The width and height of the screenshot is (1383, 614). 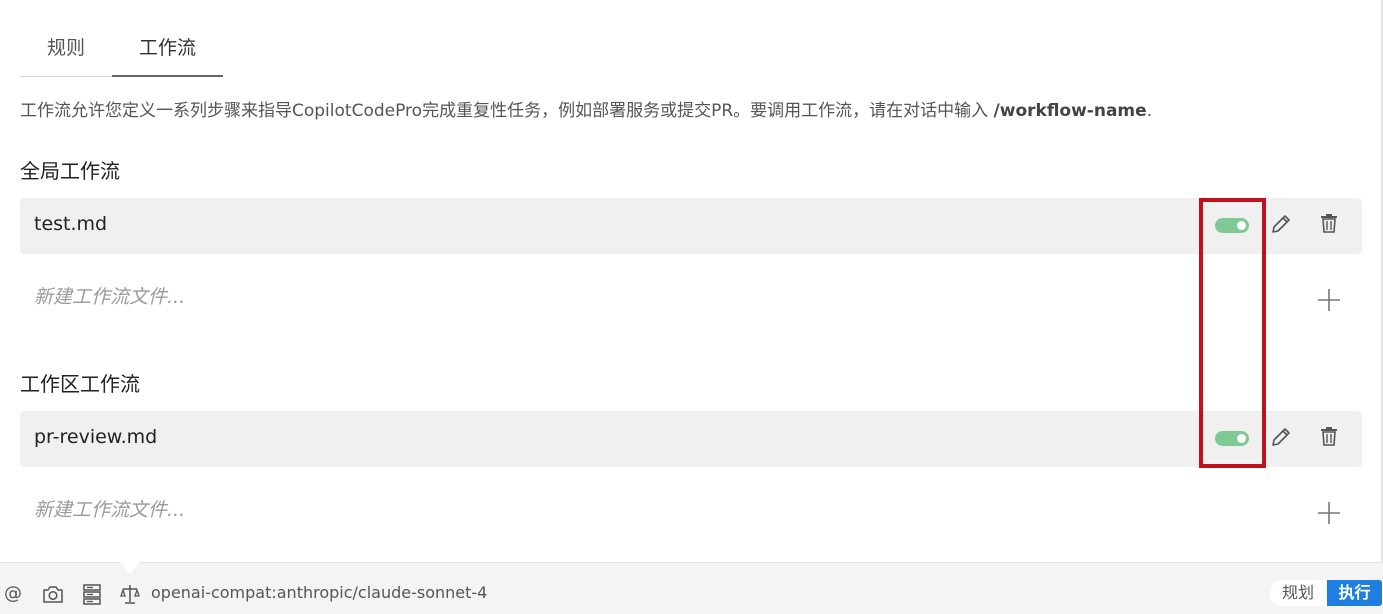 I want to click on server-icon, so click(x=92, y=594).